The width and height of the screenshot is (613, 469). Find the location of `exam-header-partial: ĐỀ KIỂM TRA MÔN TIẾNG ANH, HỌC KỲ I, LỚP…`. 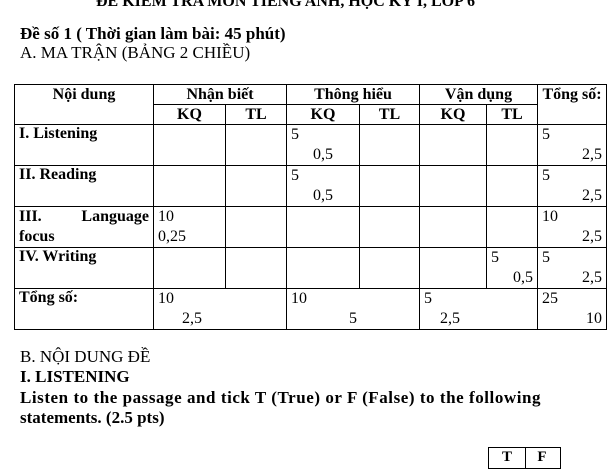

exam-header-partial: ĐỀ KIỂM TRA MÔN TIẾNG ANH, HỌC KỲ I, LỚP… is located at coordinates (286, 5).